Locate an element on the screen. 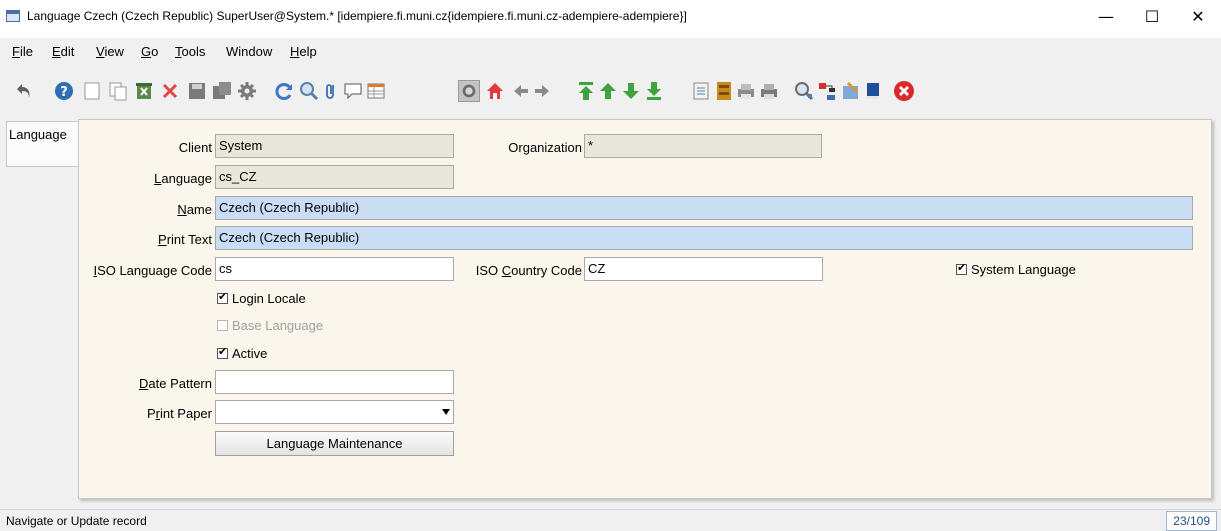  base-language-label: Base Language is located at coordinates (278, 325).